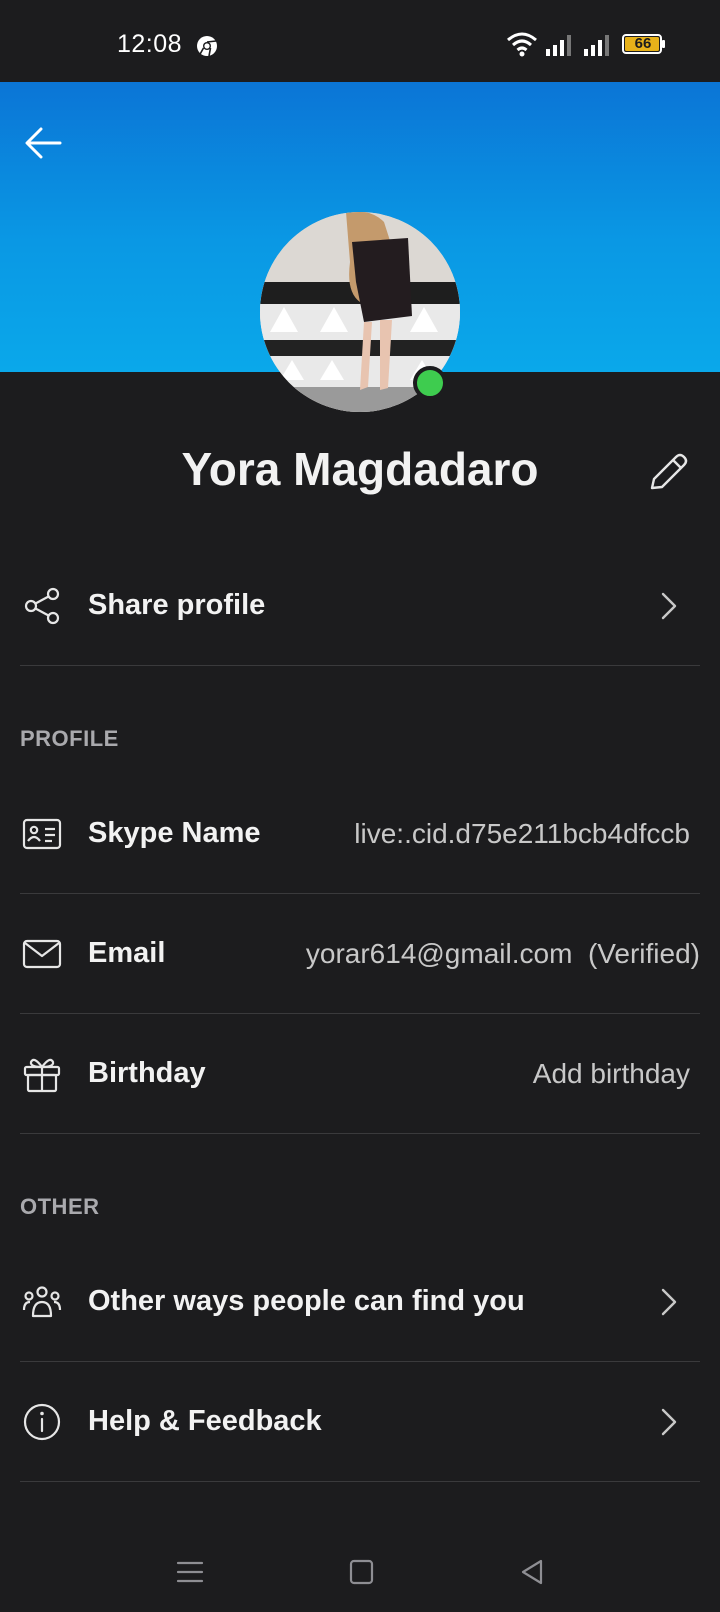  Describe the element at coordinates (306, 1301) in the screenshot. I see `find-you-label: Other ways people can find you` at that location.